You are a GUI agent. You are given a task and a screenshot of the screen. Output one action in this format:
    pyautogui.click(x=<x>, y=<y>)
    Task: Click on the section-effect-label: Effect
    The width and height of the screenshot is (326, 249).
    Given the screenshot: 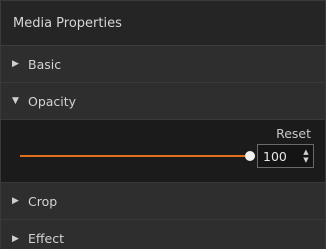 What is the action you would take?
    pyautogui.click(x=46, y=238)
    